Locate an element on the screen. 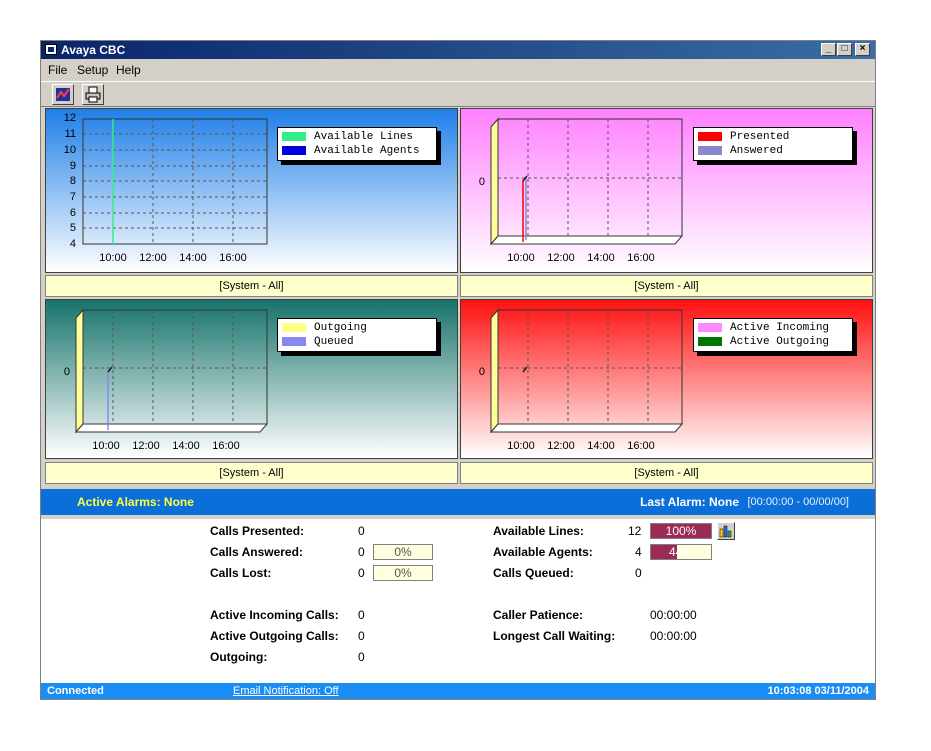 This screenshot has width=931, height=751. window-title: Avaya CBC is located at coordinates (93, 50).